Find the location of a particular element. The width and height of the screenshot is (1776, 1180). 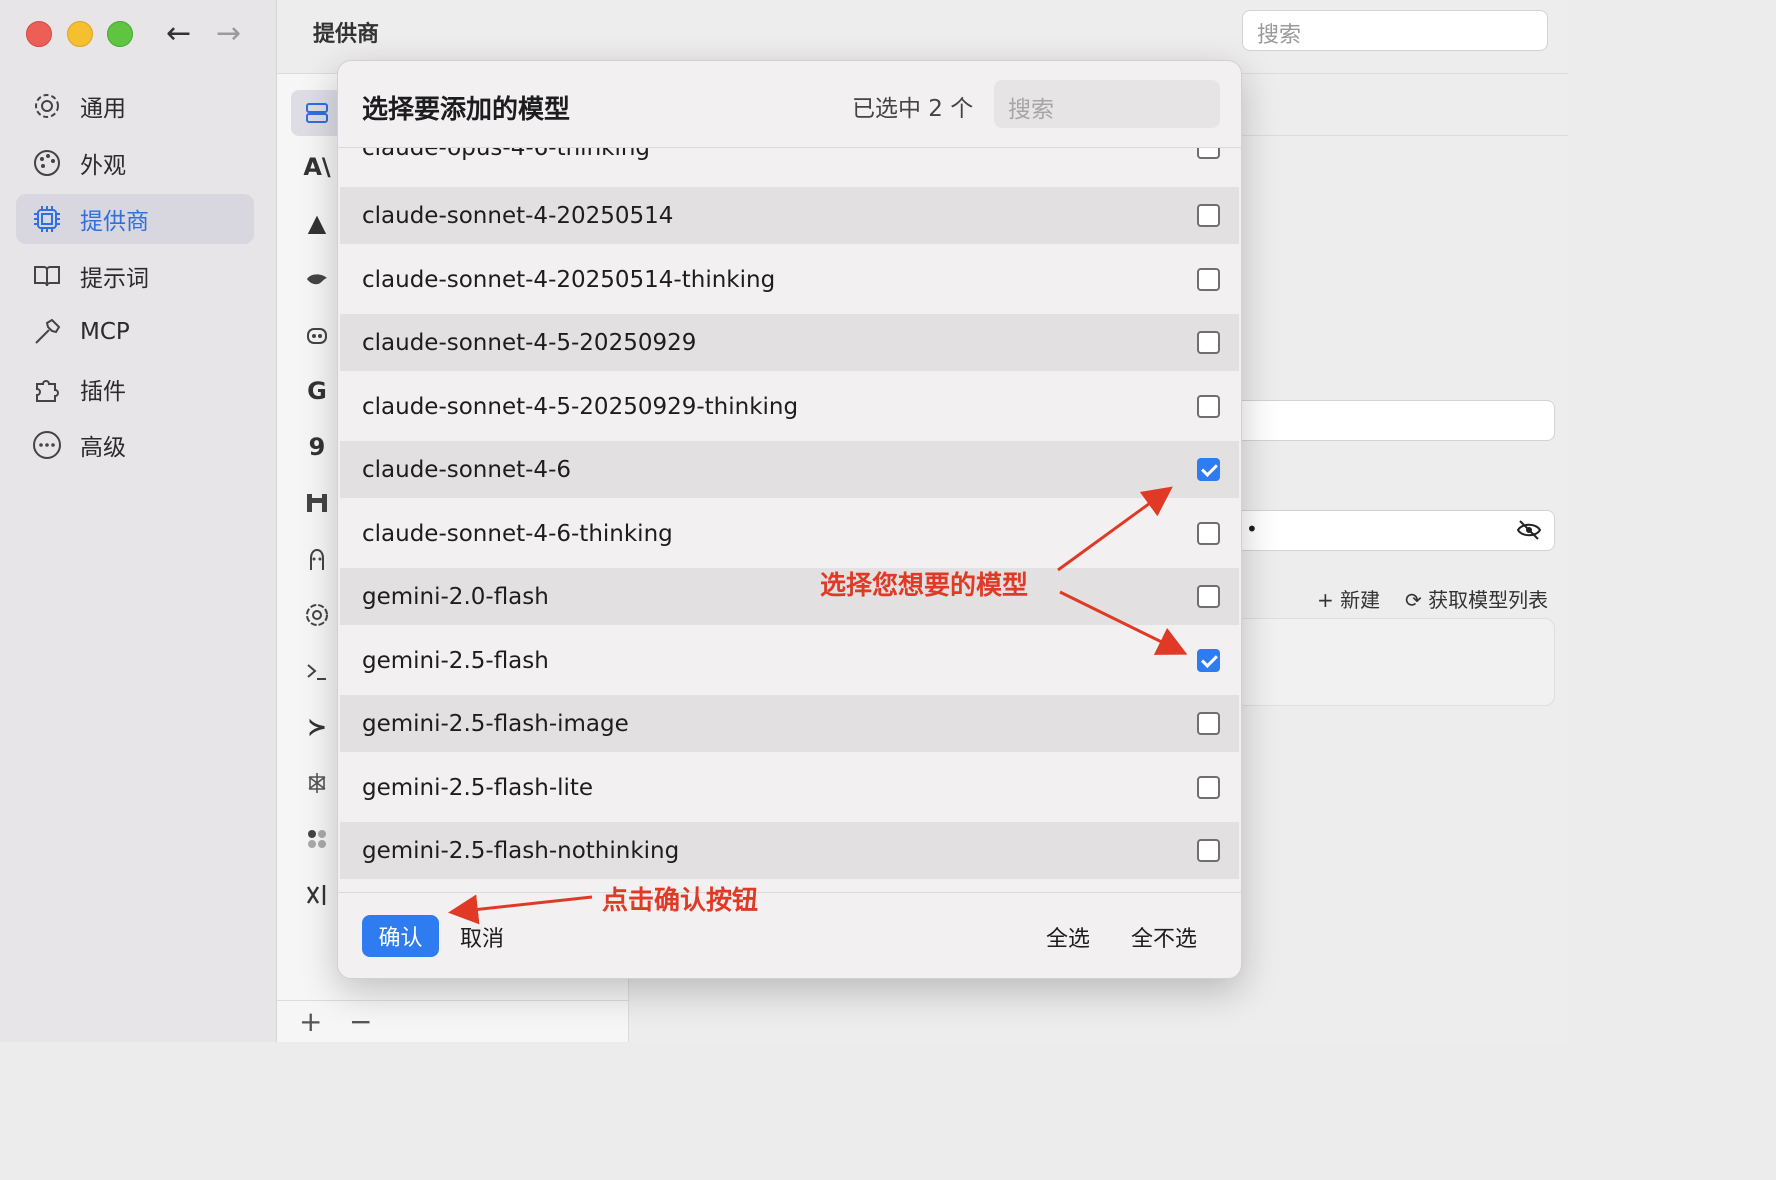

provider-perplexity-icon is located at coordinates (317, 783).